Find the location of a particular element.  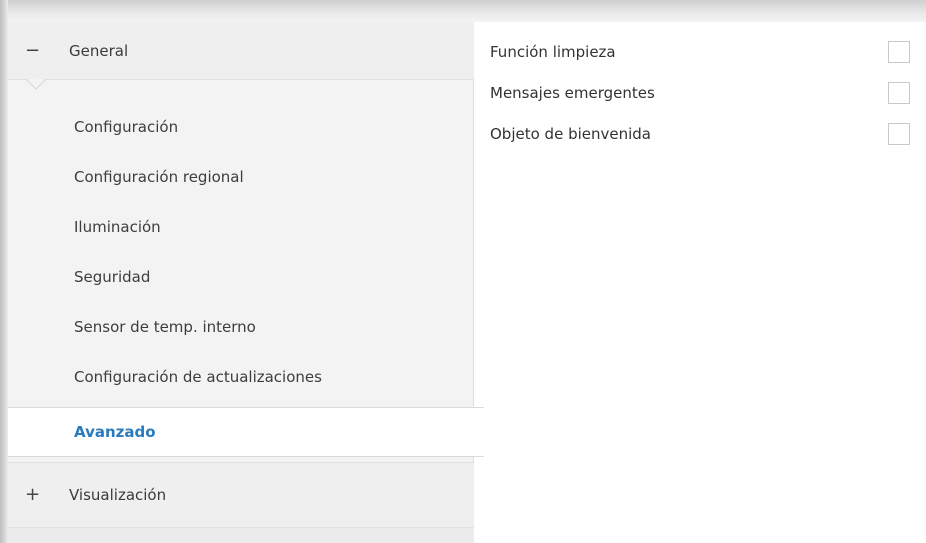

window-shadow-top is located at coordinates (463, 11).